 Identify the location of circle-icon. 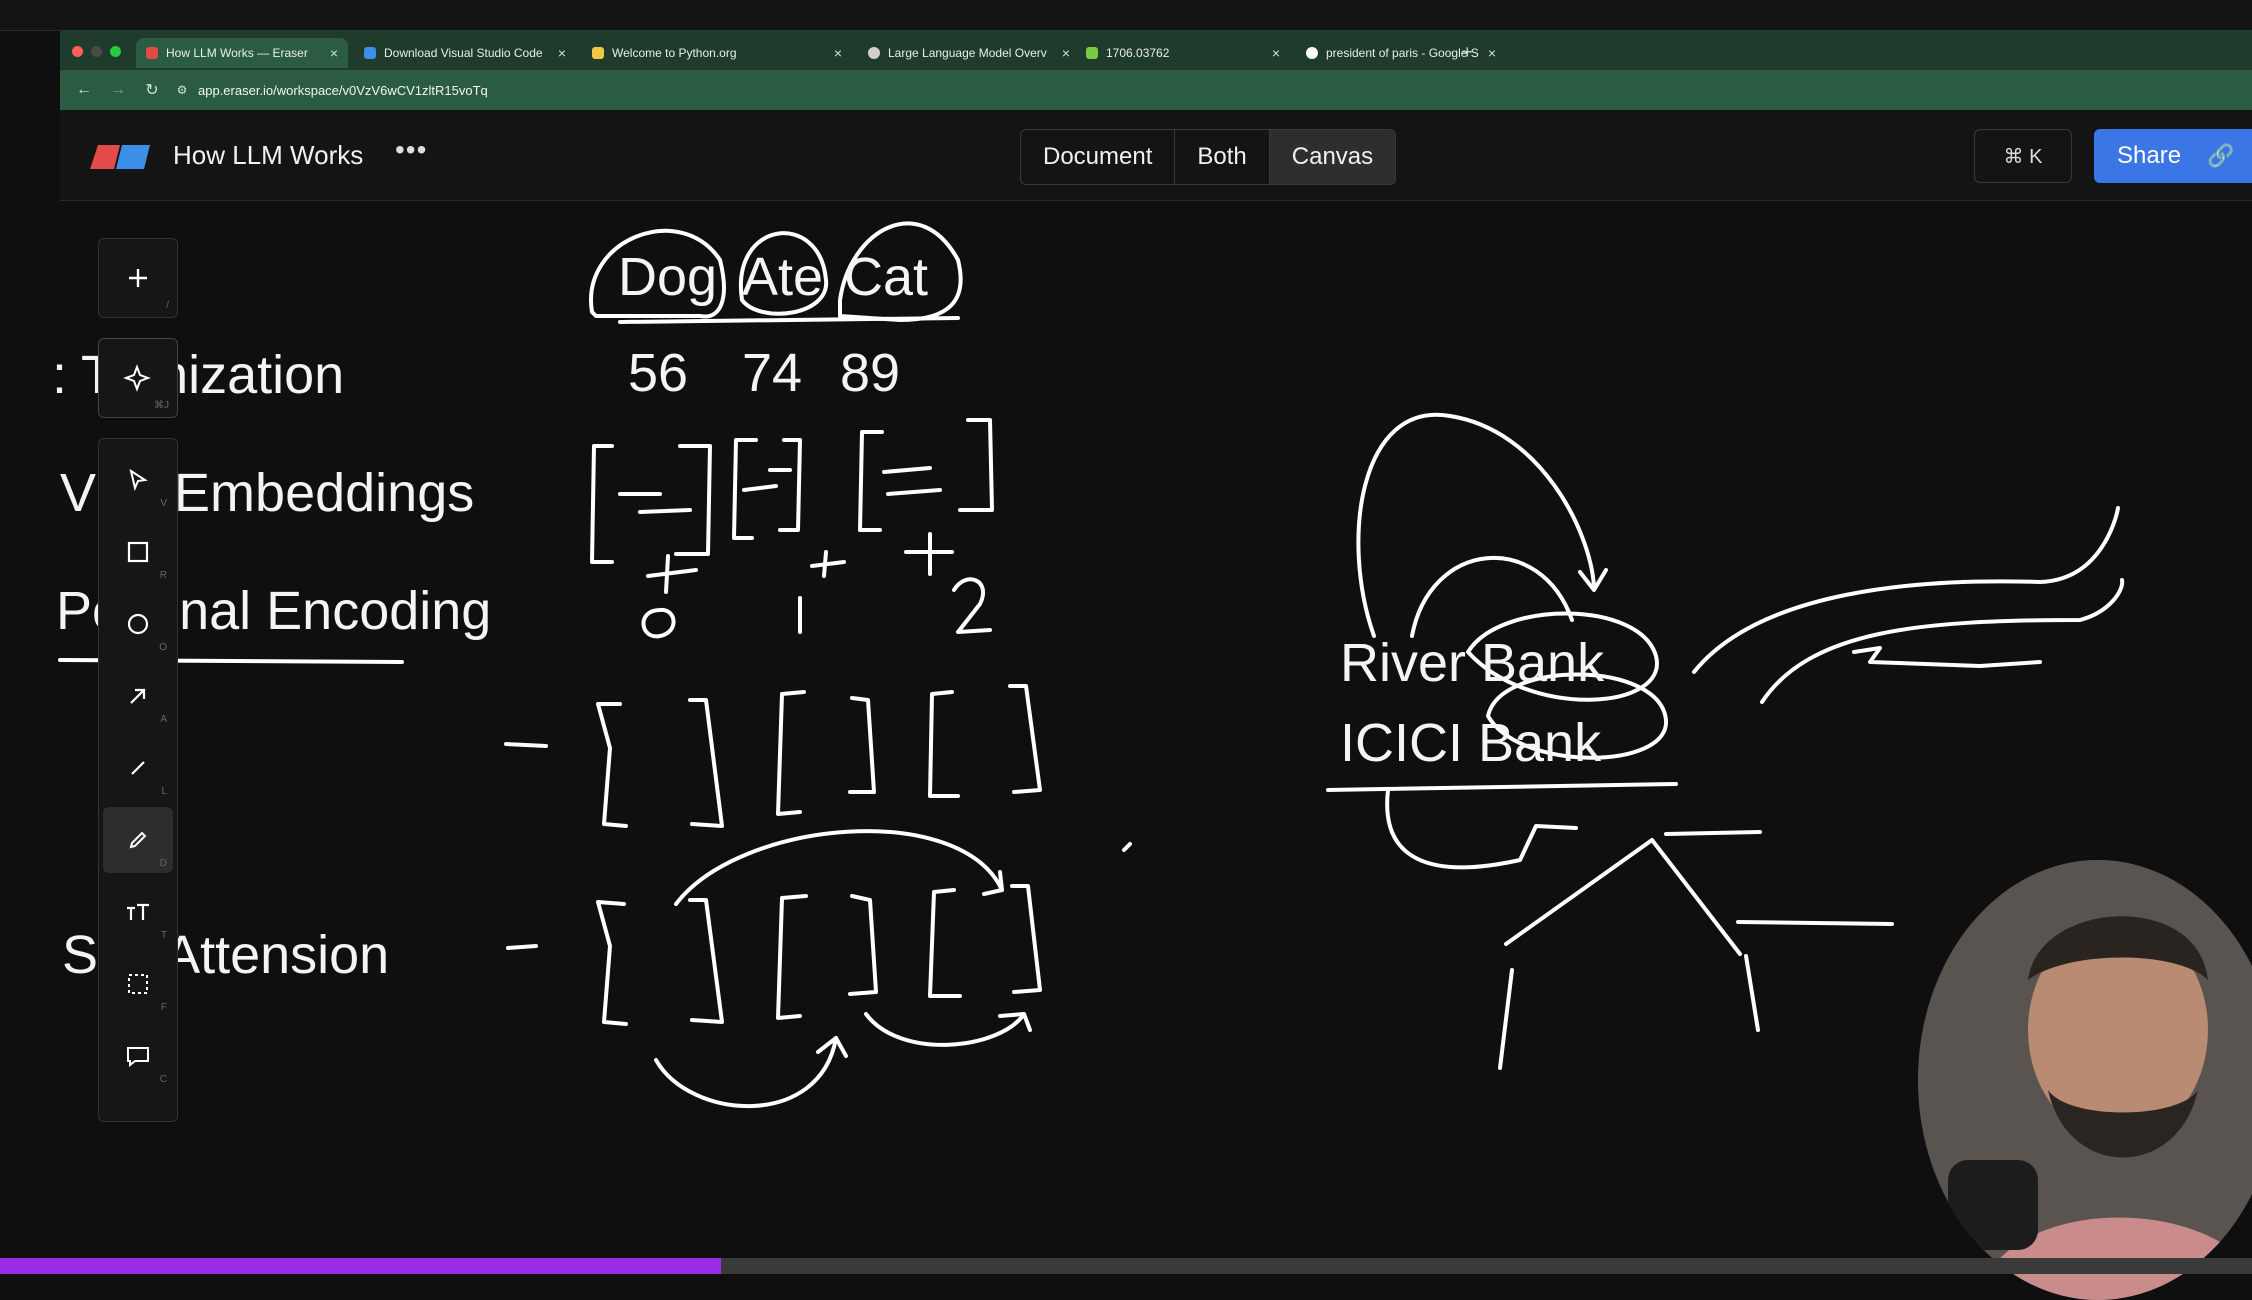
(138, 624).